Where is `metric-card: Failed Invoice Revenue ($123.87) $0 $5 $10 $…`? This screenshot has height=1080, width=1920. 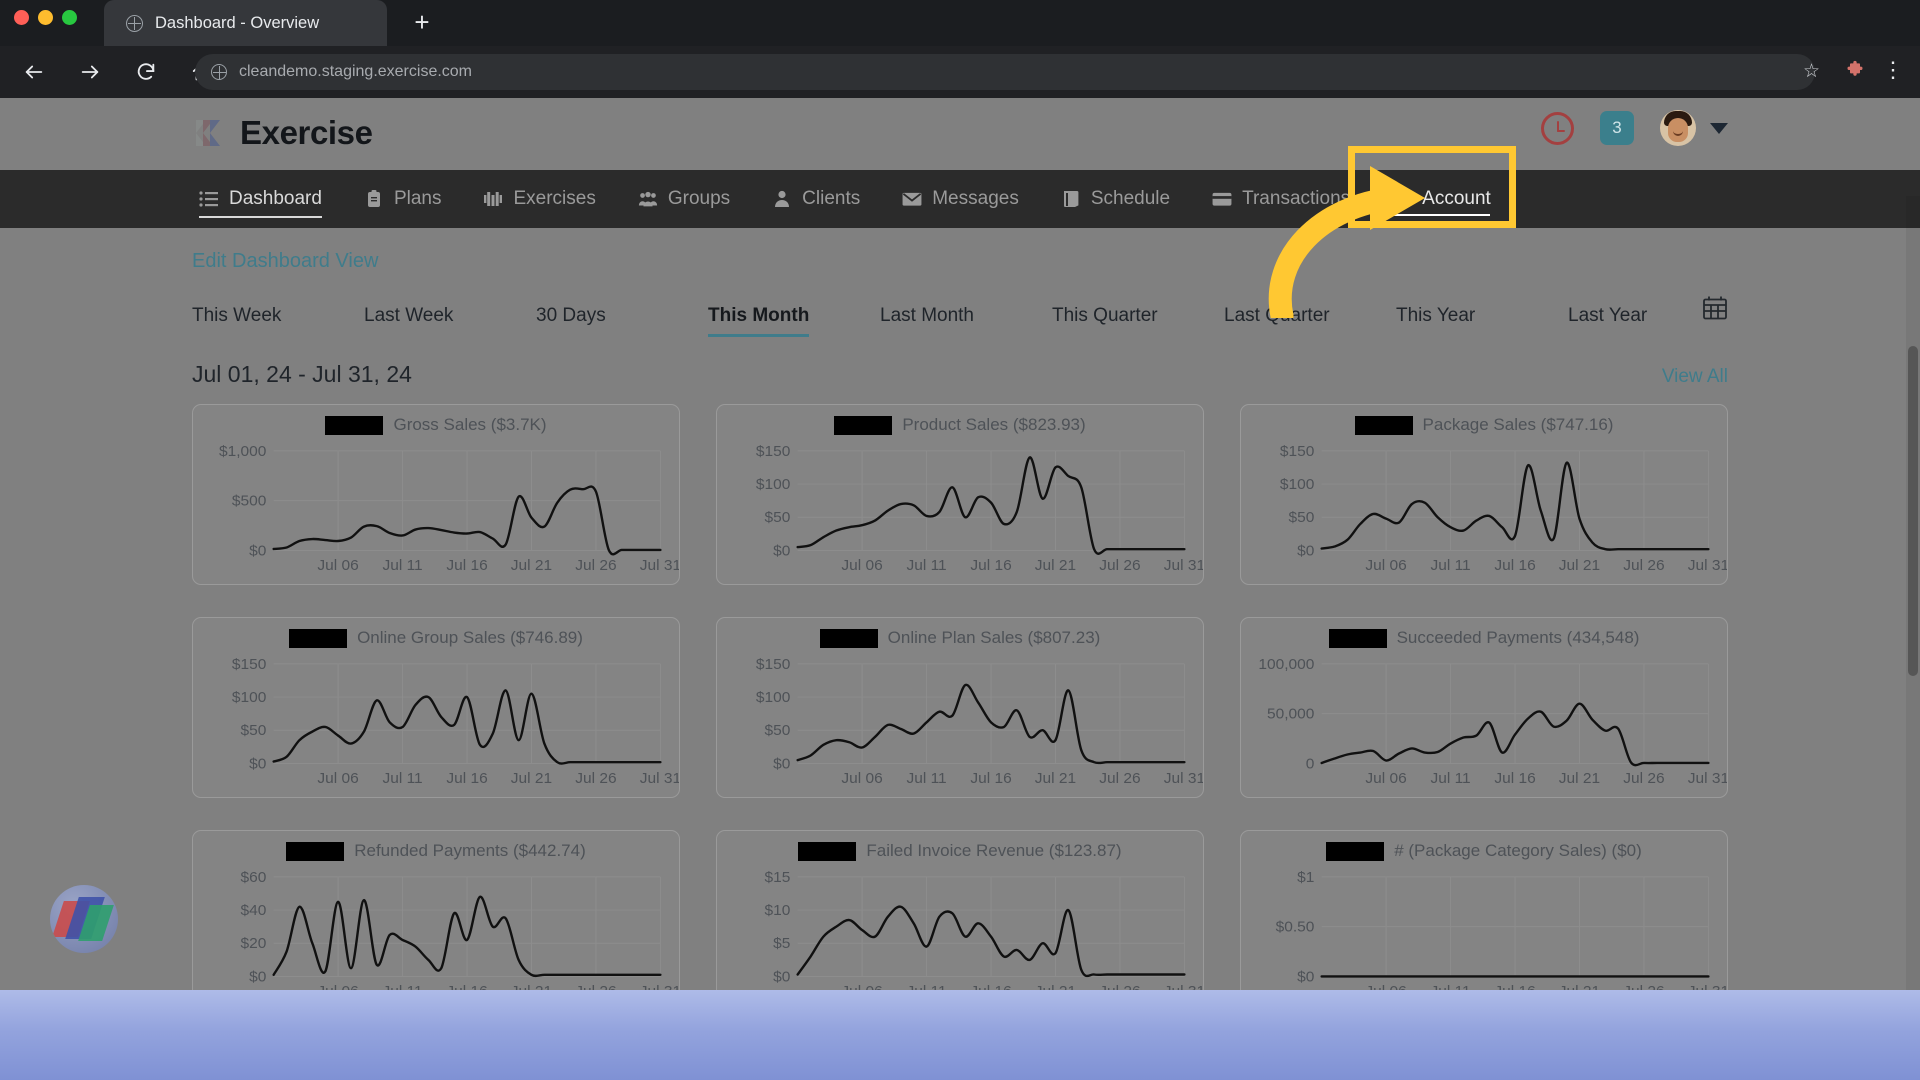
metric-card: Failed Invoice Revenue ($123.87) $0 $5 $10 $… is located at coordinates (960, 910).